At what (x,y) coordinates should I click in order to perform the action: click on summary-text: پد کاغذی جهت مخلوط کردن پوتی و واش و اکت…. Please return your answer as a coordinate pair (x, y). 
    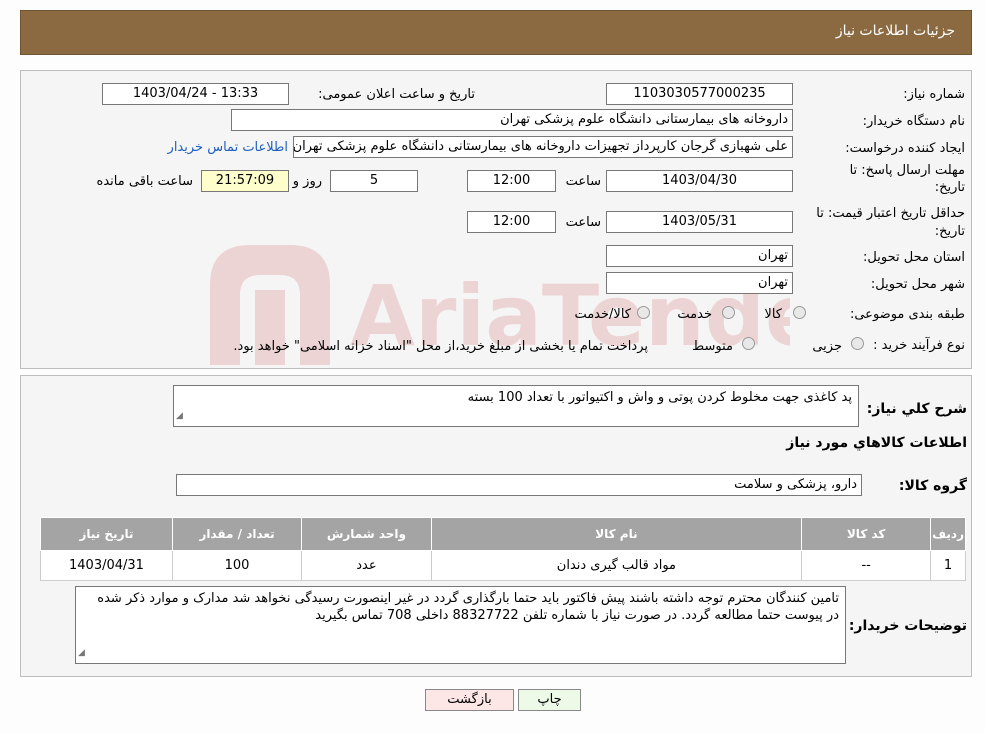
    Looking at the image, I should click on (659, 397).